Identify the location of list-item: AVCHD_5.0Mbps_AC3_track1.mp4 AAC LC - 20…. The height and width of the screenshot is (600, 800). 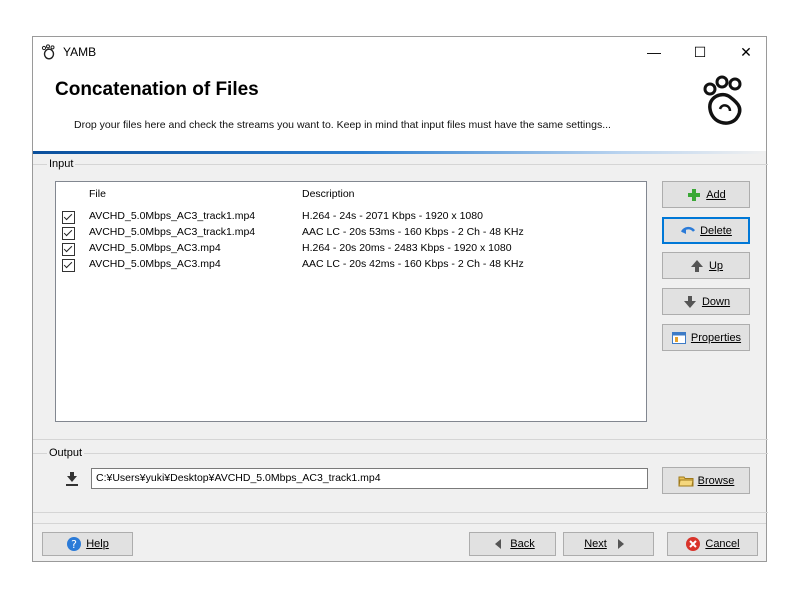
(351, 234).